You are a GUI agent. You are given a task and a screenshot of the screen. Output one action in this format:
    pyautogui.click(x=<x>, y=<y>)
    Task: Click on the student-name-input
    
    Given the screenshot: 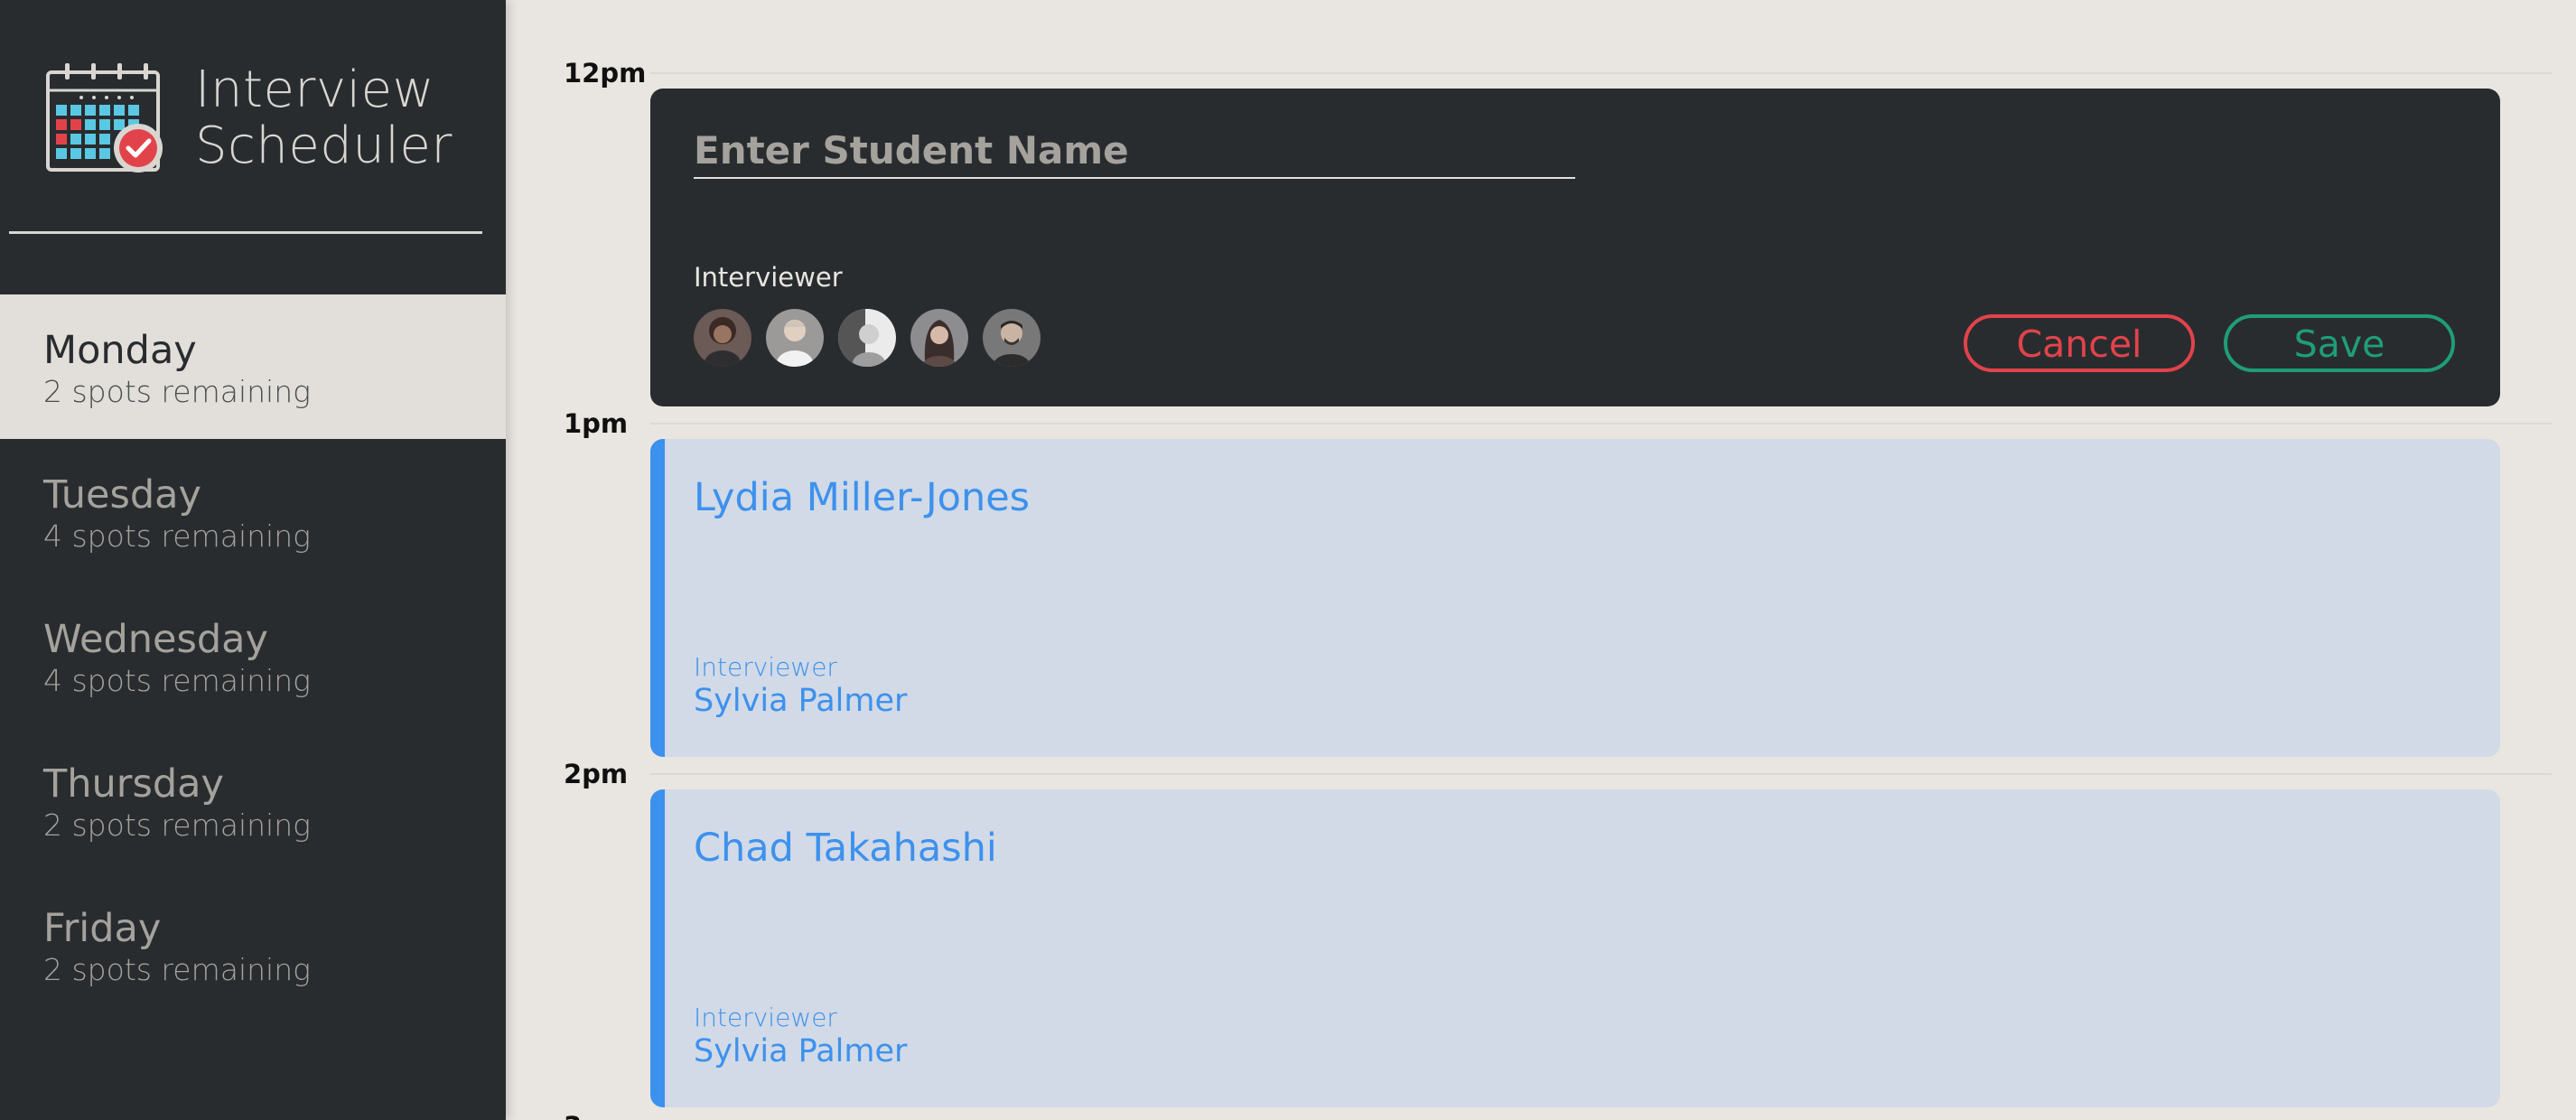 What is the action you would take?
    pyautogui.click(x=1134, y=151)
    